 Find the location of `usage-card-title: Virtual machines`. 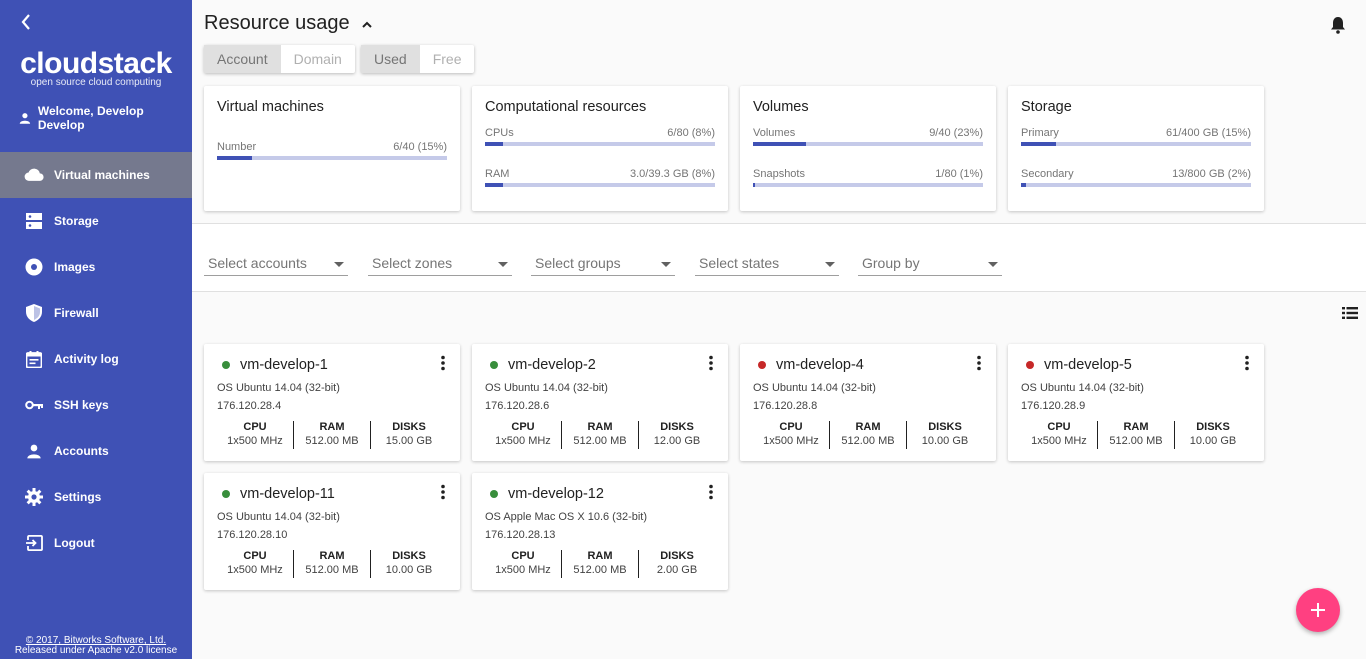

usage-card-title: Virtual machines is located at coordinates (270, 107).